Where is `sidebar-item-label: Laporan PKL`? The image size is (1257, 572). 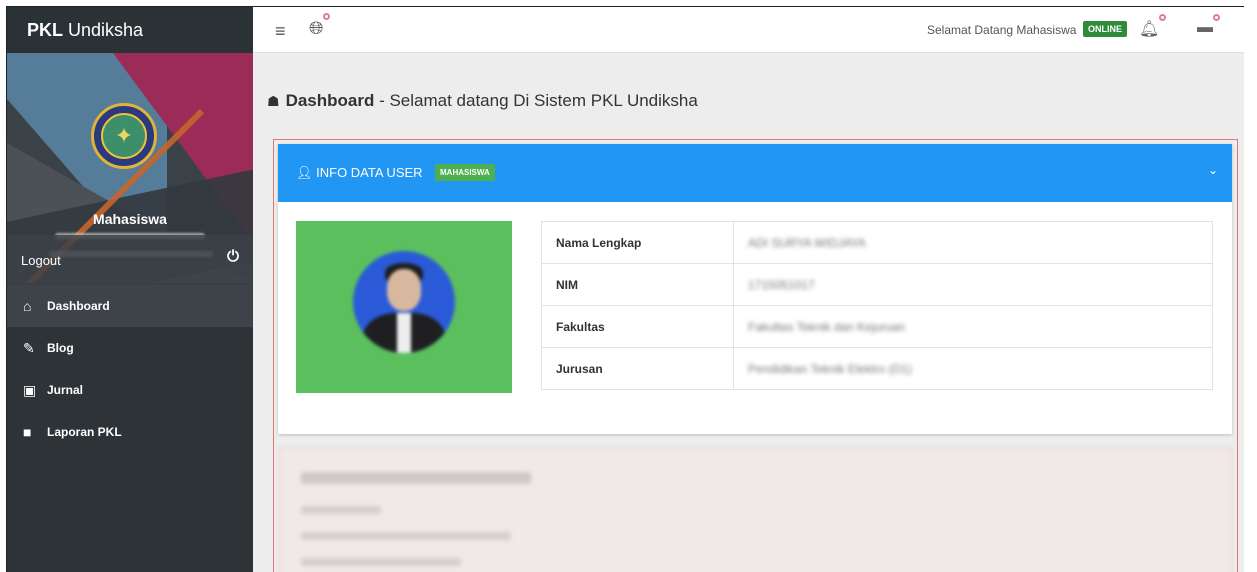 sidebar-item-label: Laporan PKL is located at coordinates (84, 432).